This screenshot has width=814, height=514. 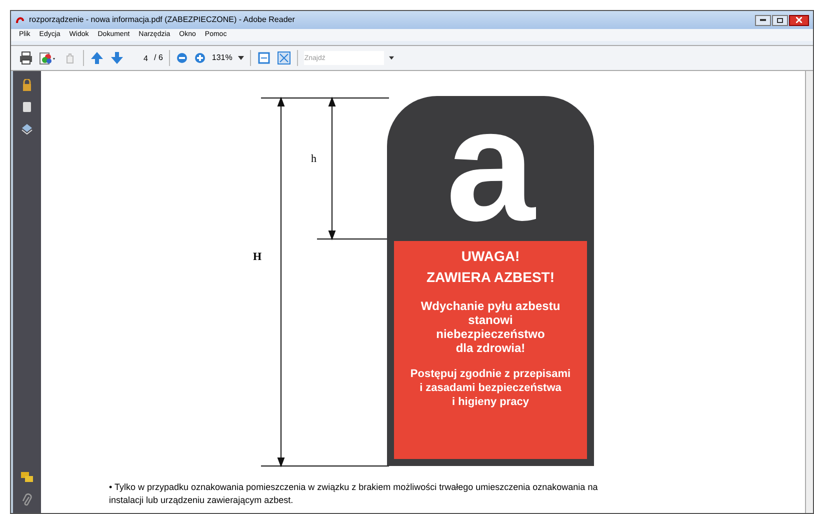 What do you see at coordinates (780, 20) in the screenshot?
I see `maximize-button` at bounding box center [780, 20].